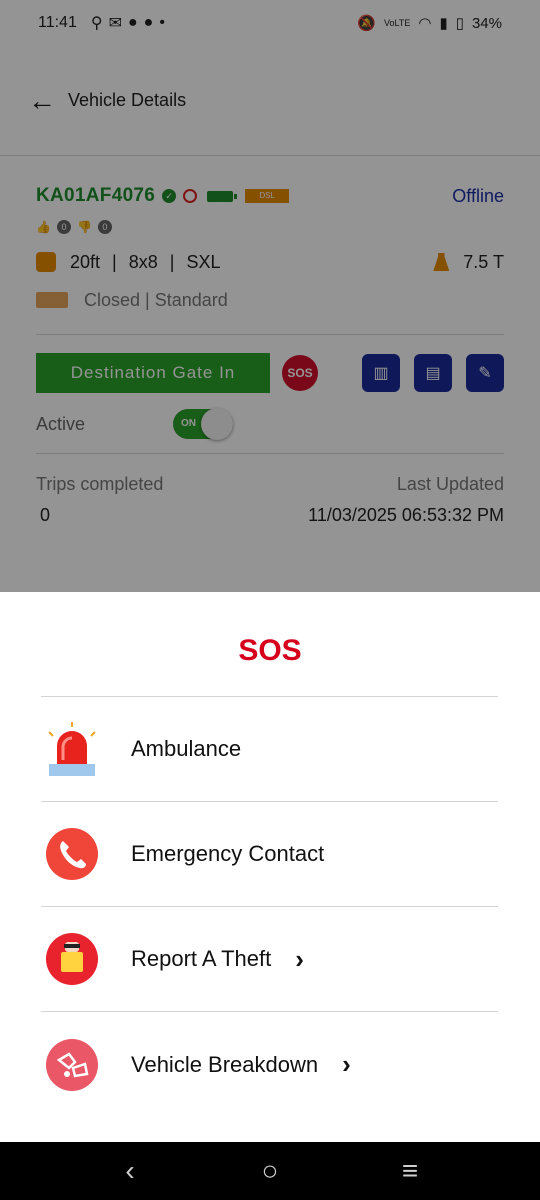 The image size is (540, 1200). I want to click on nav-back-icon: ‹, so click(130, 1171).